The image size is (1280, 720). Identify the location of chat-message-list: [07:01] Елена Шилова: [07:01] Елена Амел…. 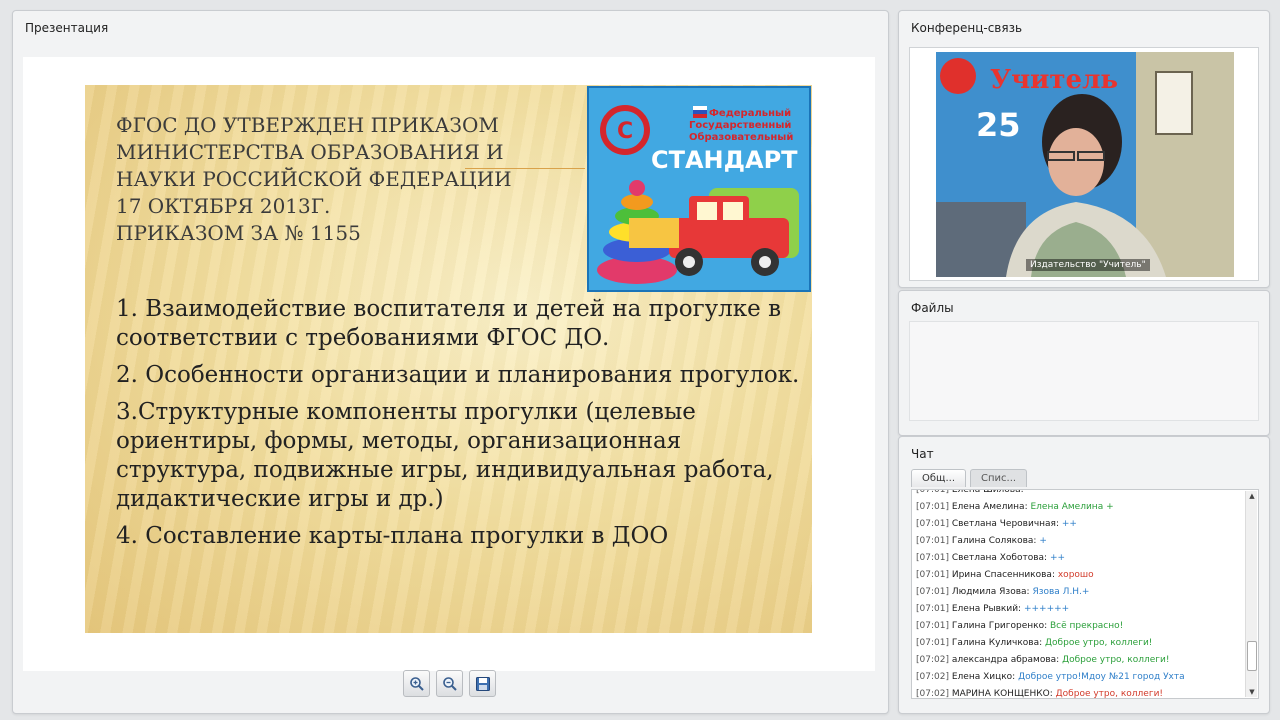
(1079, 594).